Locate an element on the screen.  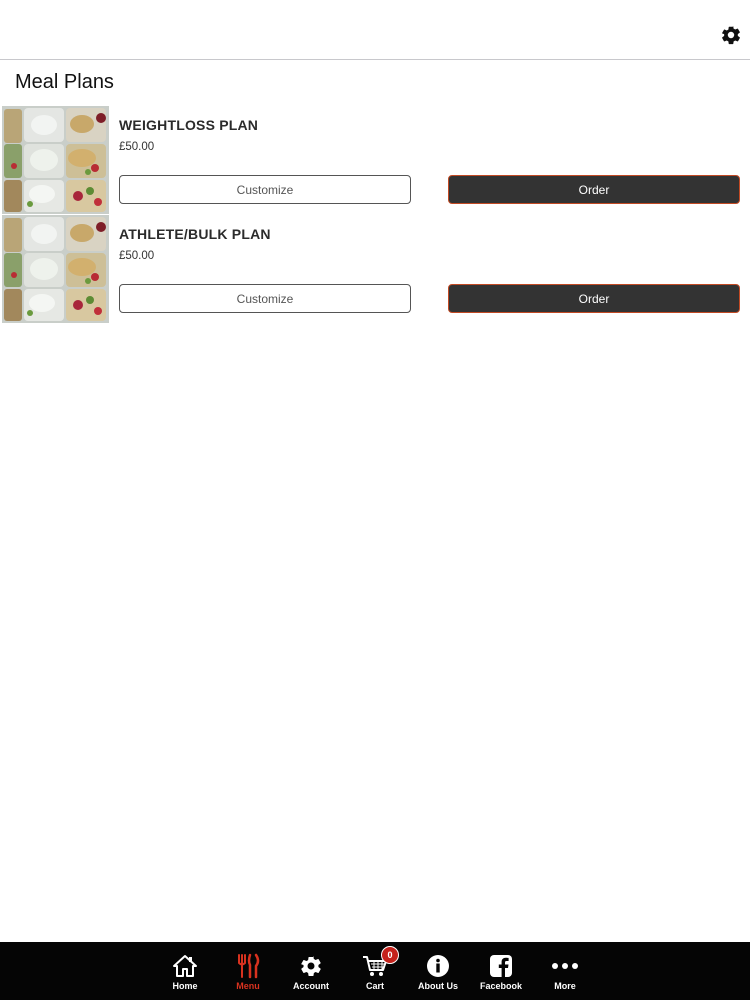
tab-more: More is located at coordinates (565, 971).